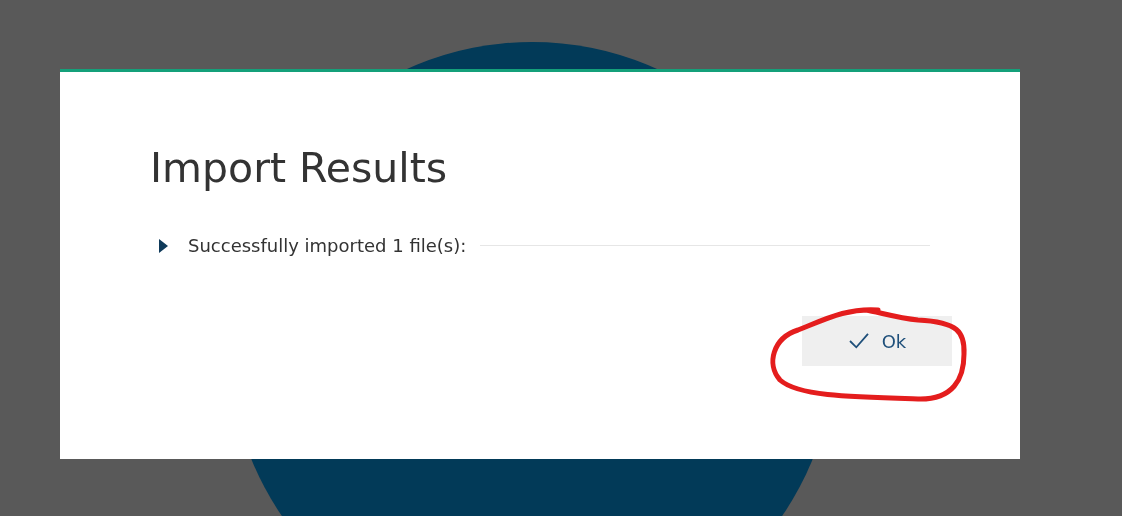 The image size is (1122, 516). What do you see at coordinates (163, 245) in the screenshot?
I see `expand-toggle-icon` at bounding box center [163, 245].